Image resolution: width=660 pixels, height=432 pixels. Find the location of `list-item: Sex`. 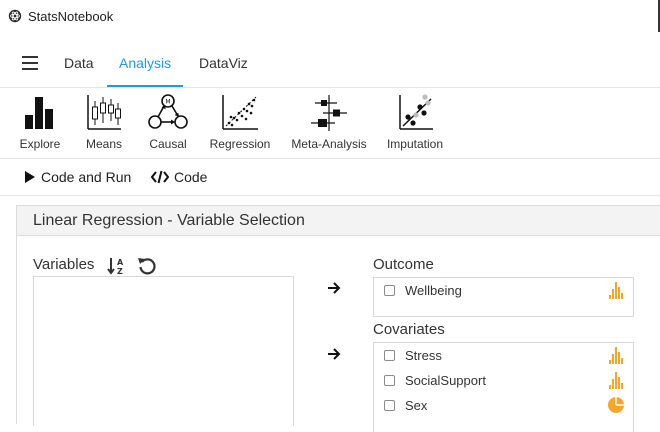

list-item: Sex is located at coordinates (505, 405).